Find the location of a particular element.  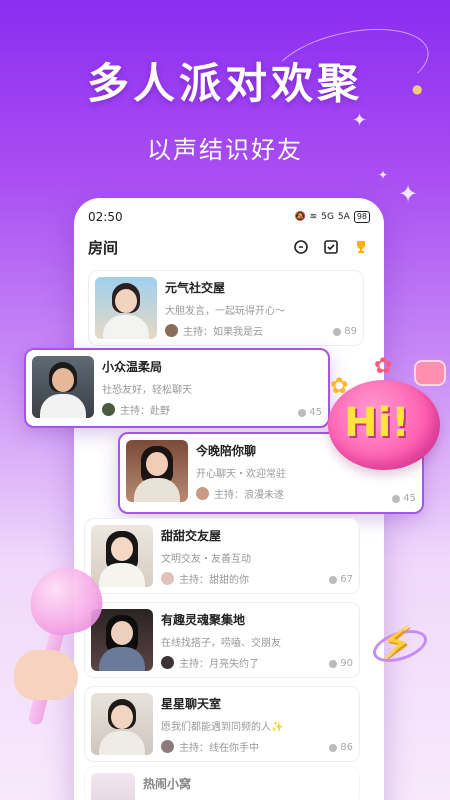

room-card: 星星聊天室 愿我们都能遇到同频的人✨ 主持：线在你手中 86 is located at coordinates (222, 724).